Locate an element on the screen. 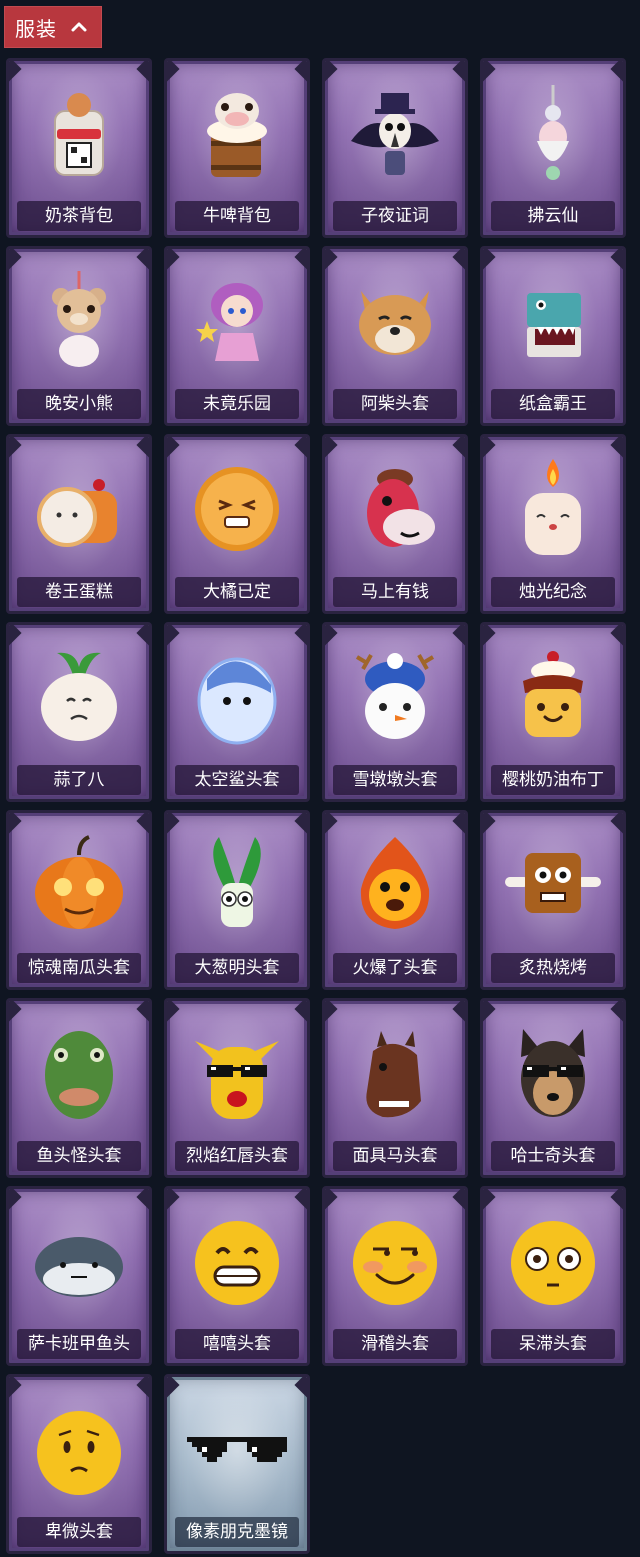  outfit-item-card: 滑稽头套 is located at coordinates (395, 1276).